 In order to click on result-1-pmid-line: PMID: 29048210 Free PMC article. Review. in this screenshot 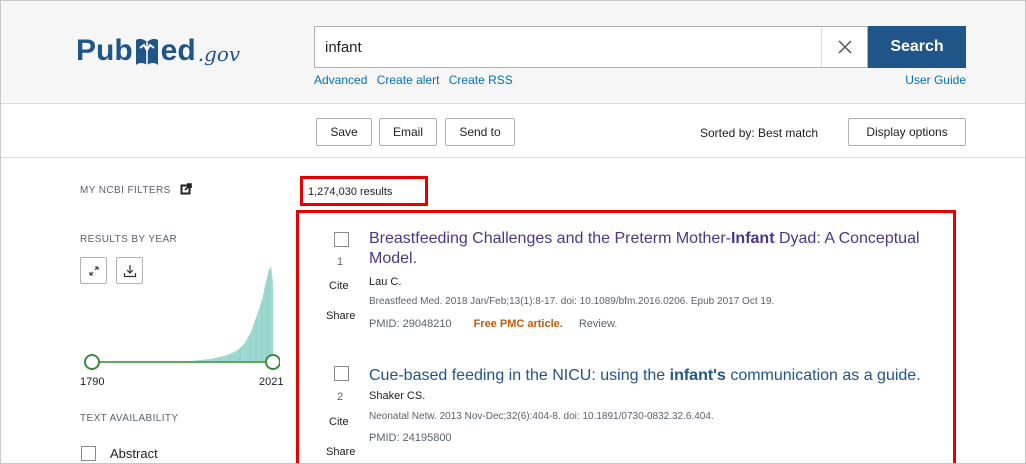, I will do `click(493, 324)`.